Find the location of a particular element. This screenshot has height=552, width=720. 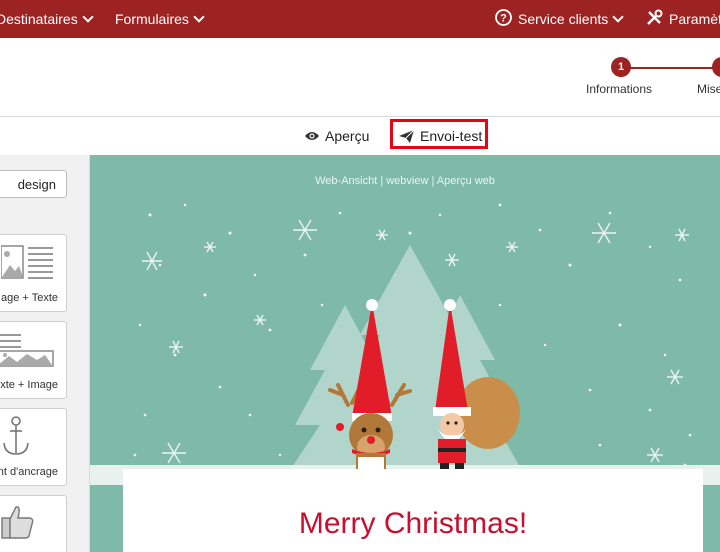

block-image-text: age + Texte is located at coordinates (33, 273).